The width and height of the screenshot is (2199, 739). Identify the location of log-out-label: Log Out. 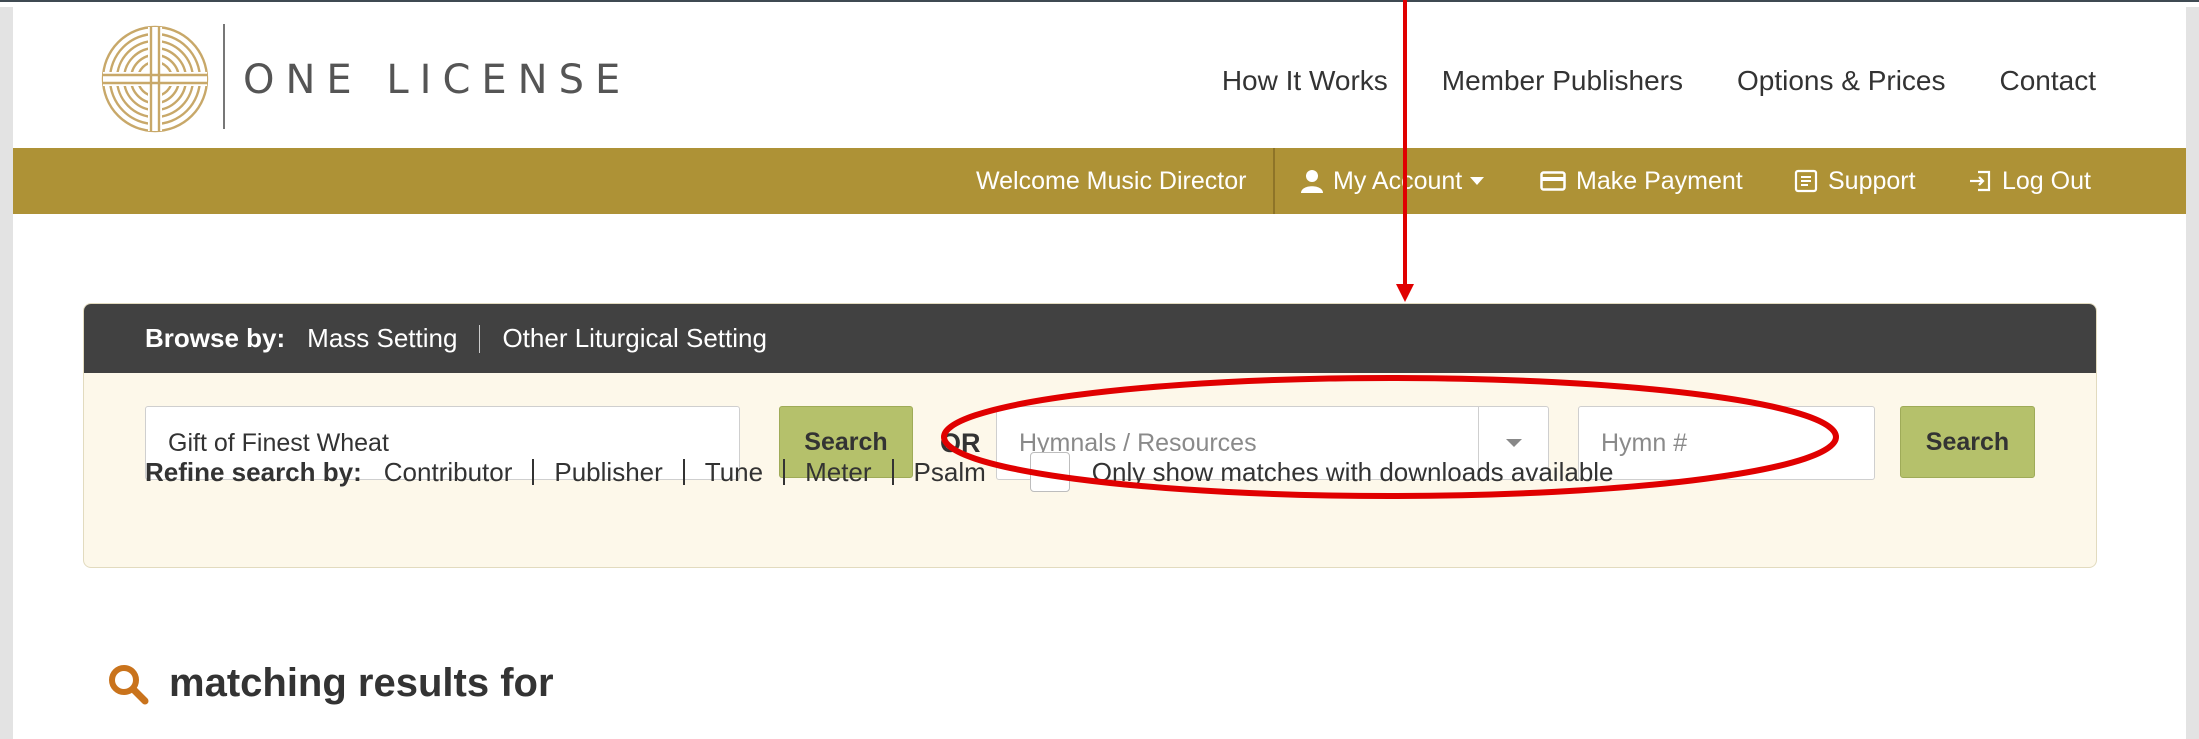
(2046, 180).